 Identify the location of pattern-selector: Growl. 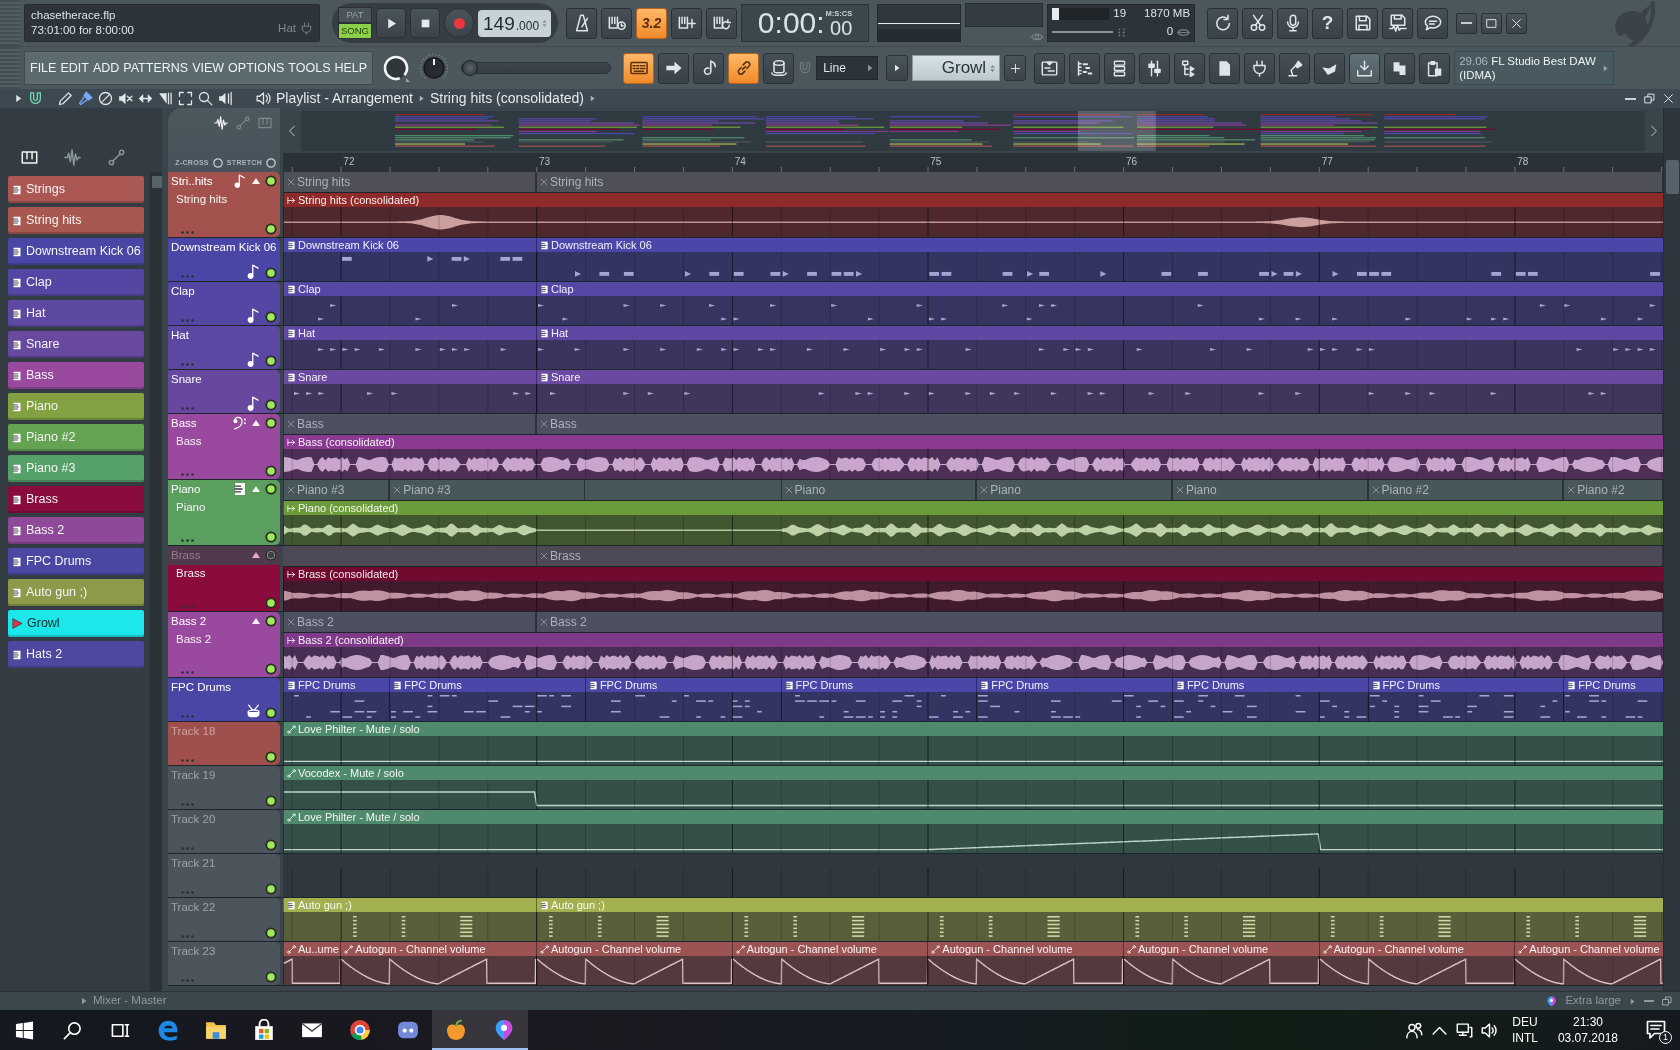
(956, 68).